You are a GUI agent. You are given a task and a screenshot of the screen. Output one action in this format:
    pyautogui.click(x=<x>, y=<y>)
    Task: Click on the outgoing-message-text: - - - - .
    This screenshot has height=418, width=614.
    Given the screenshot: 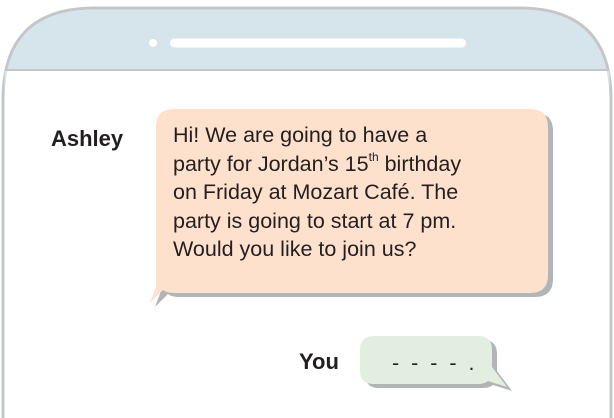 What is the action you would take?
    pyautogui.click(x=435, y=363)
    